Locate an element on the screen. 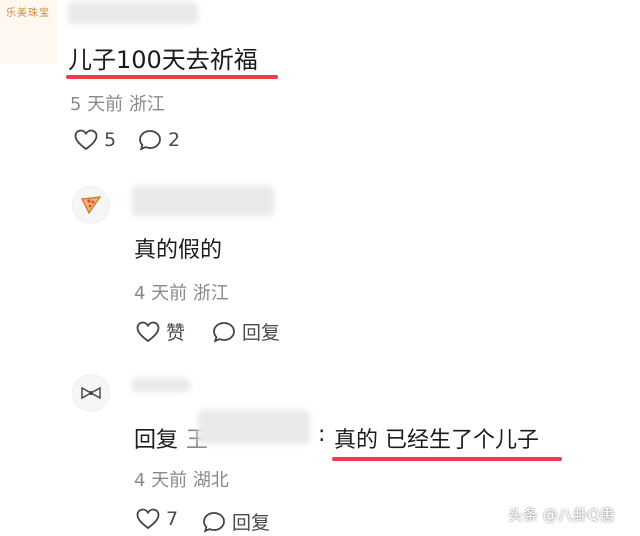 The image size is (640, 536). reply2-reply-button: 回复 is located at coordinates (236, 521).